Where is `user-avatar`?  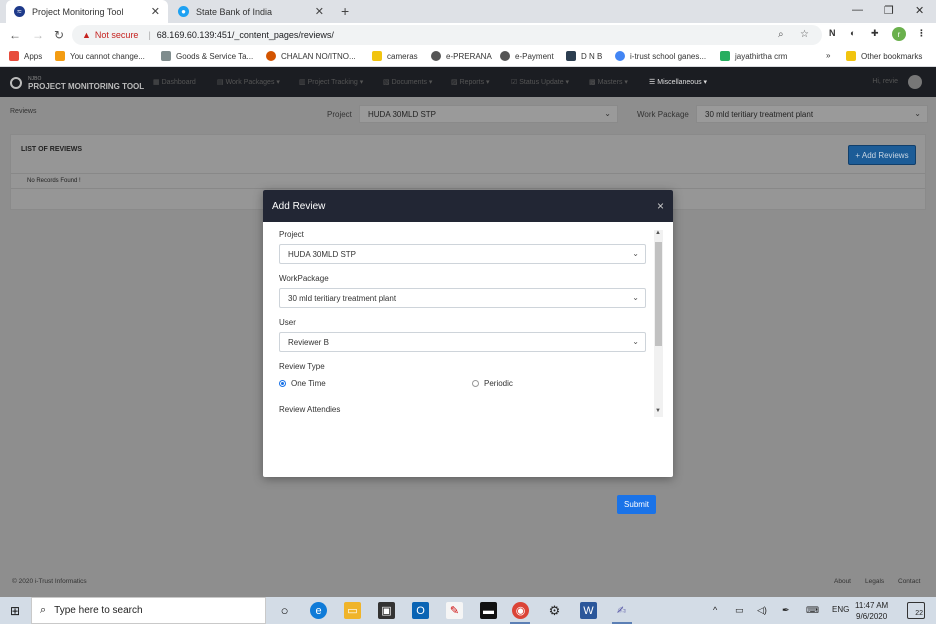 user-avatar is located at coordinates (915, 82).